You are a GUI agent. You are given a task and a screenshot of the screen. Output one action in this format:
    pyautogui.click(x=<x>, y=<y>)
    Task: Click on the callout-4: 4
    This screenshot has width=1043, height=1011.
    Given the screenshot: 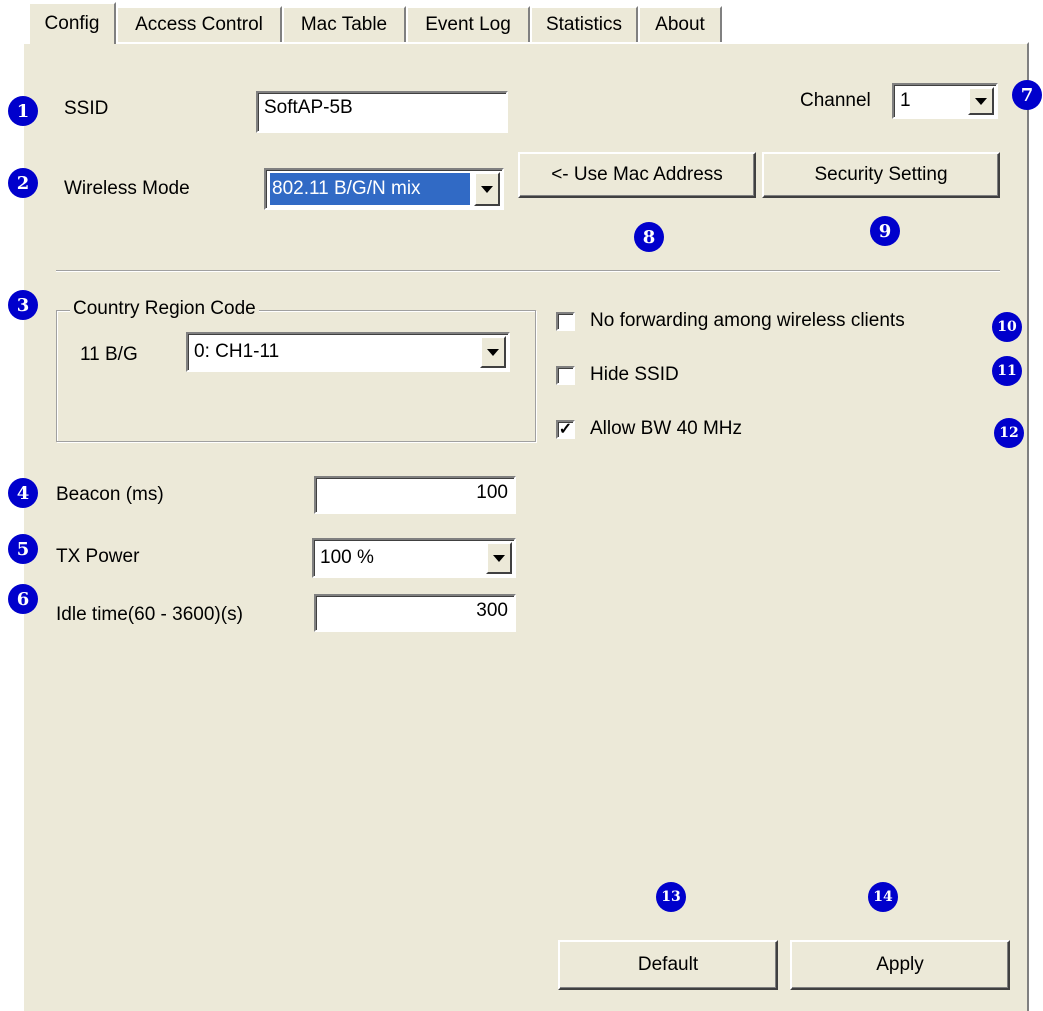 What is the action you would take?
    pyautogui.click(x=23, y=493)
    